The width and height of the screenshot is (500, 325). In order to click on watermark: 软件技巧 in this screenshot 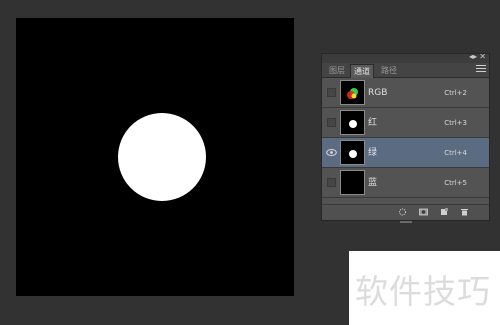, I will do `click(424, 288)`.